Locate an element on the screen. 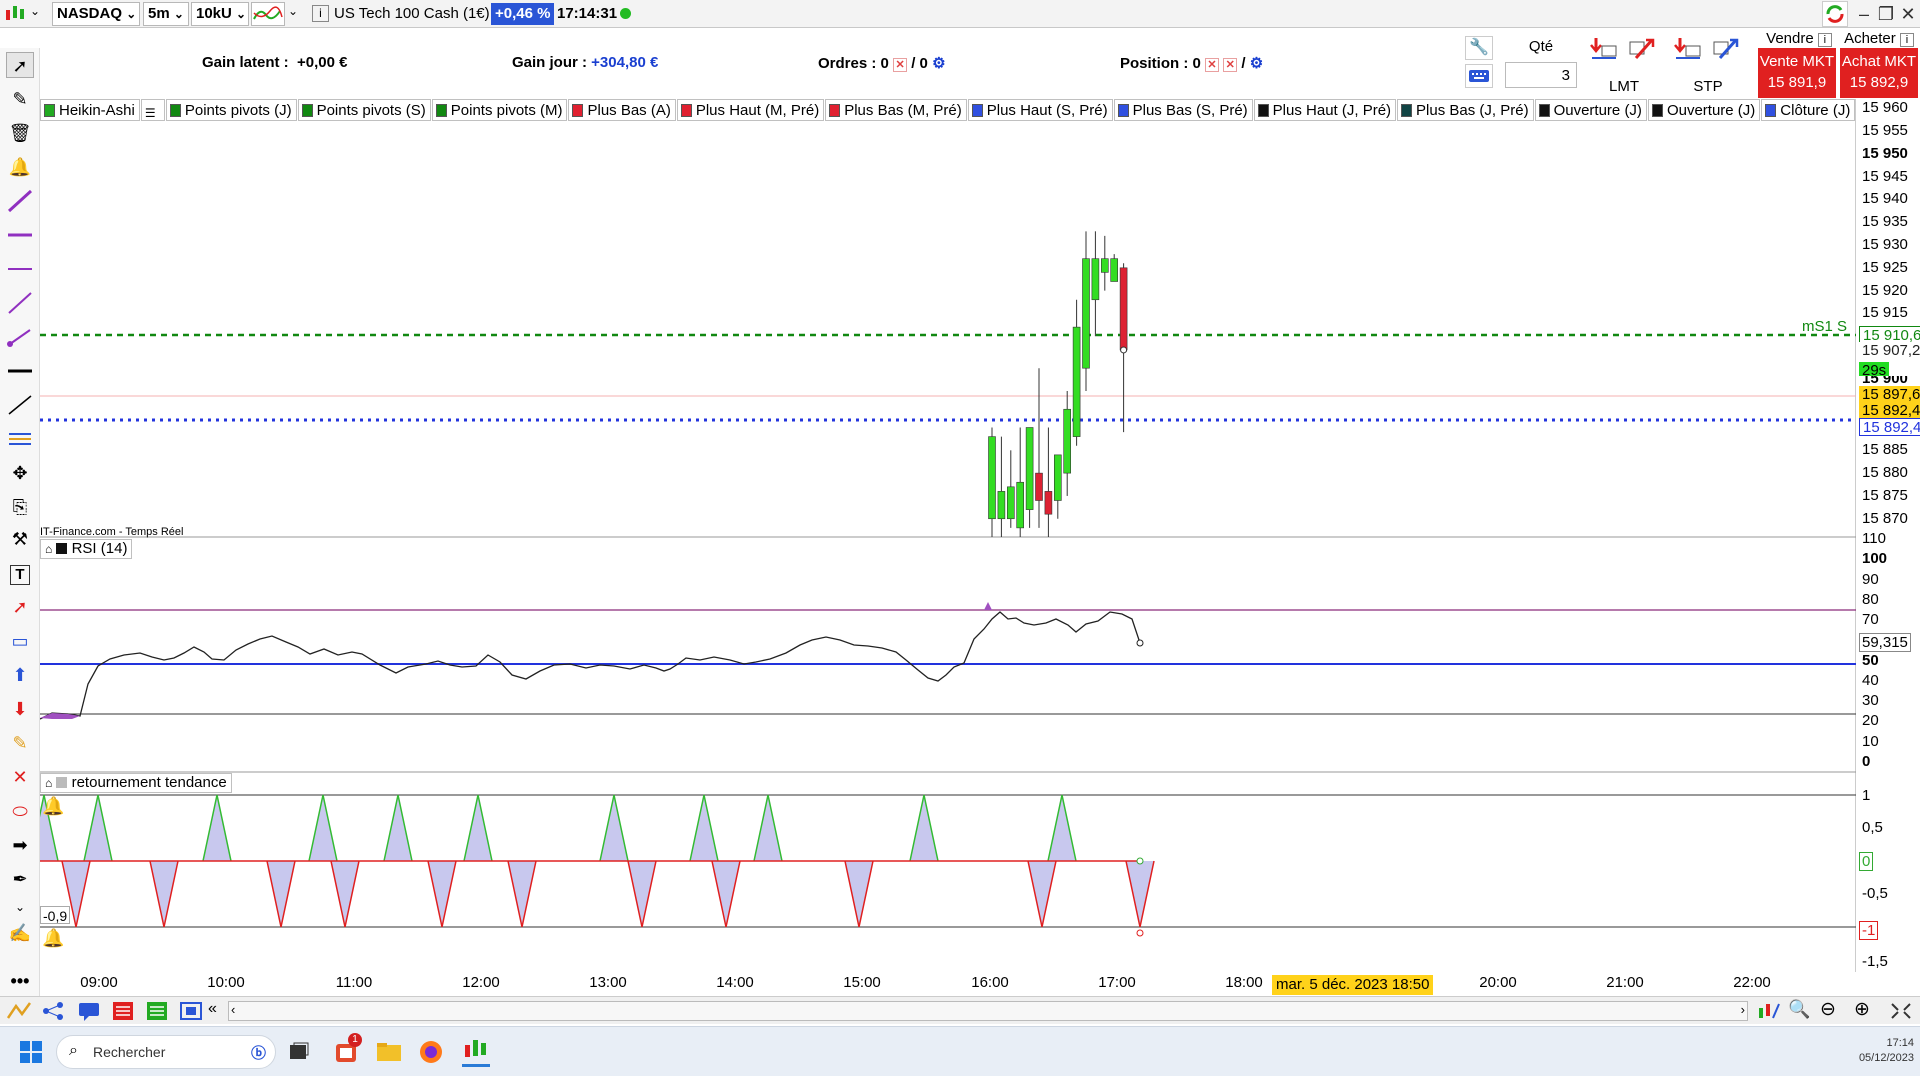 The height and width of the screenshot is (1076, 1920). firefox-icon is located at coordinates (431, 1052).